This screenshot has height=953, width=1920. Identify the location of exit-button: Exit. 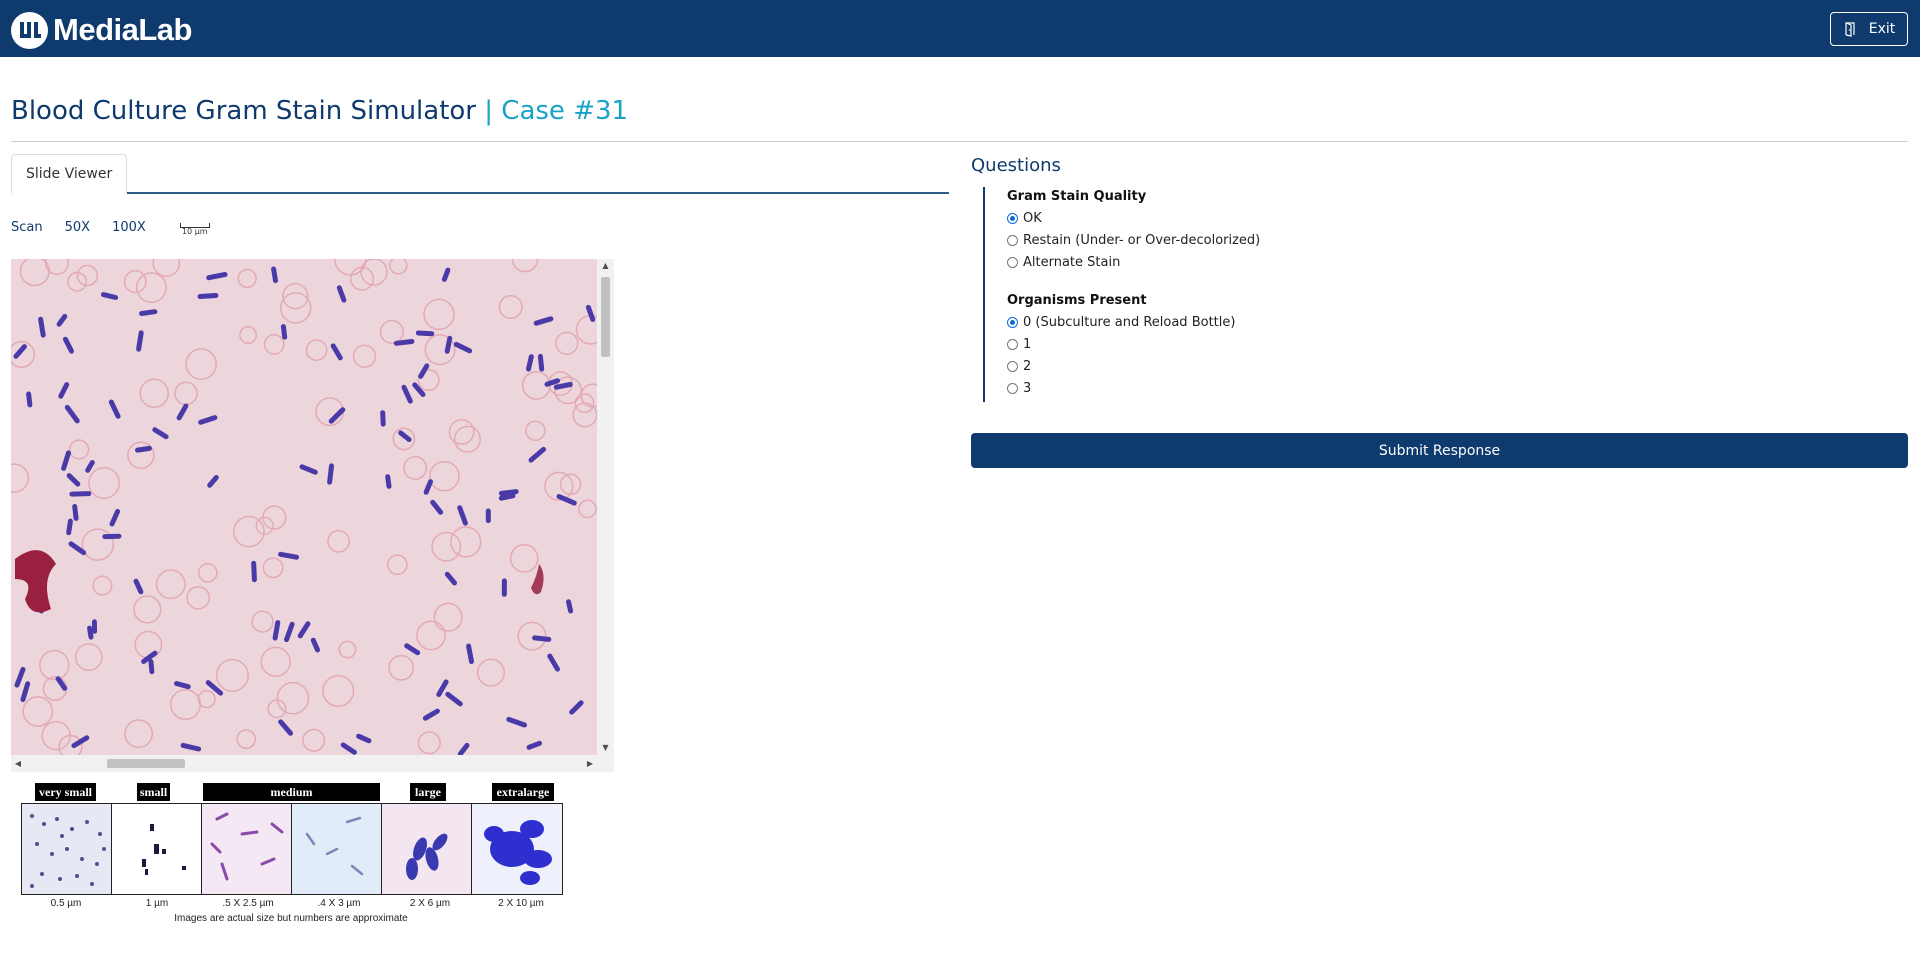
(1869, 29).